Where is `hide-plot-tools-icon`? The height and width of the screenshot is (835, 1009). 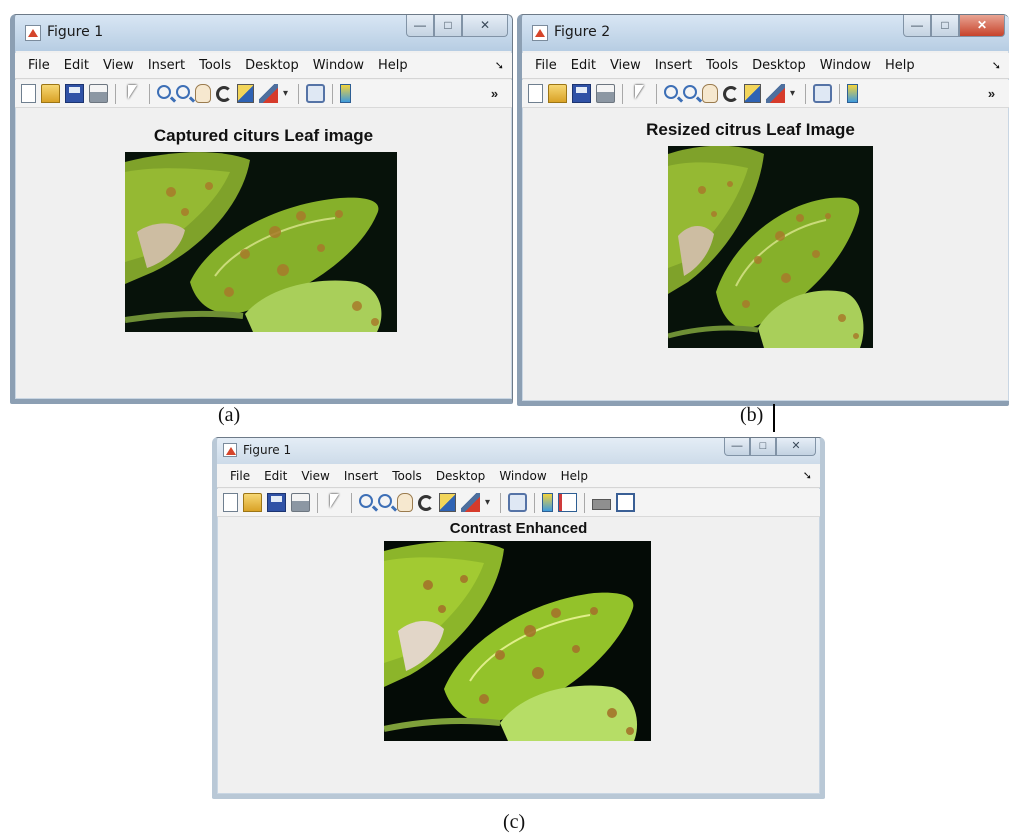
hide-plot-tools-icon is located at coordinates (601, 504).